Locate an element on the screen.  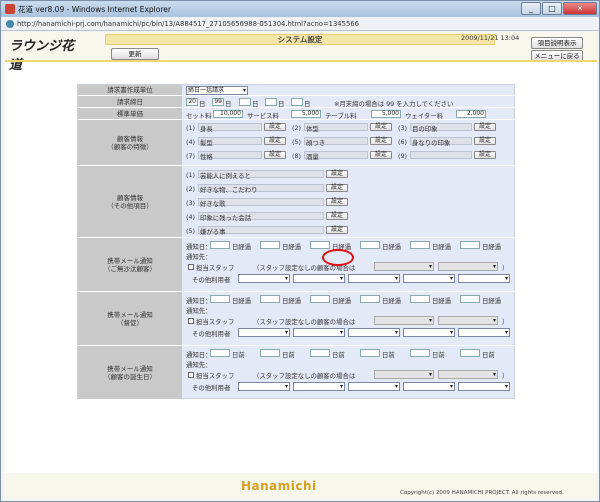
feature-4-name: 髪型 is located at coordinates (206, 143).